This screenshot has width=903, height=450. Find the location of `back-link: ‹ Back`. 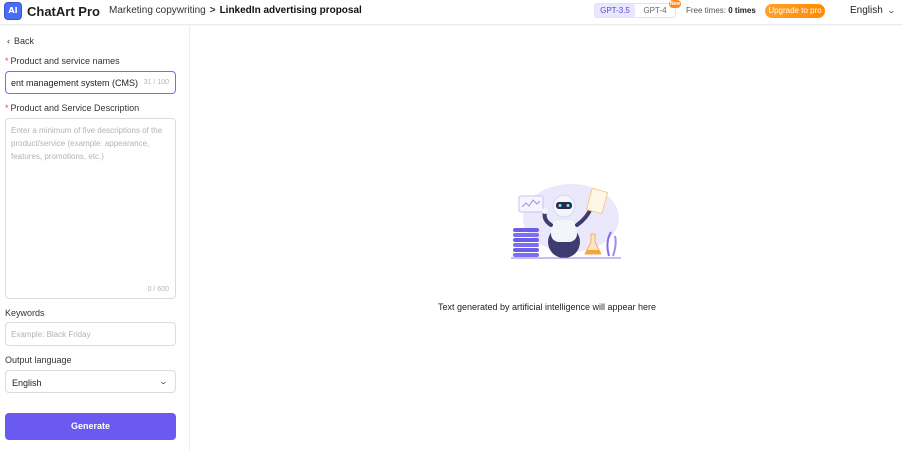

back-link: ‹ Back is located at coordinates (20, 41).